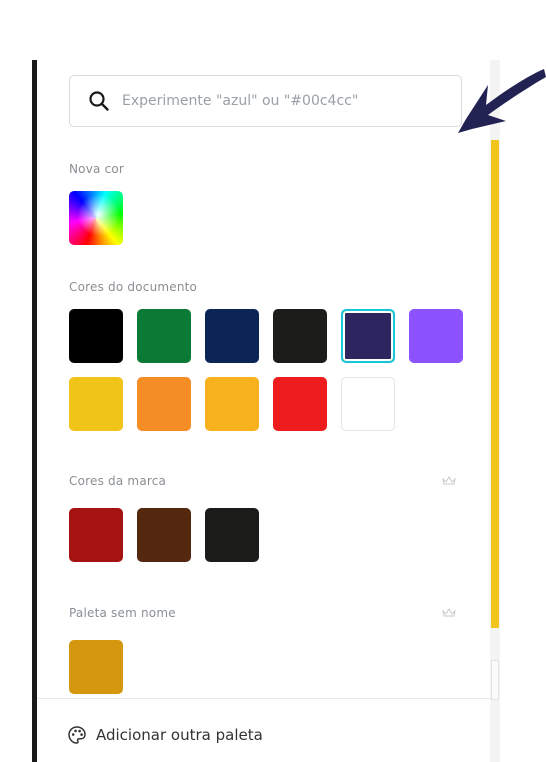 This screenshot has height=762, width=546. What do you see at coordinates (122, 613) in the screenshot?
I see `unnamed-palette-label: Paleta sem nome` at bounding box center [122, 613].